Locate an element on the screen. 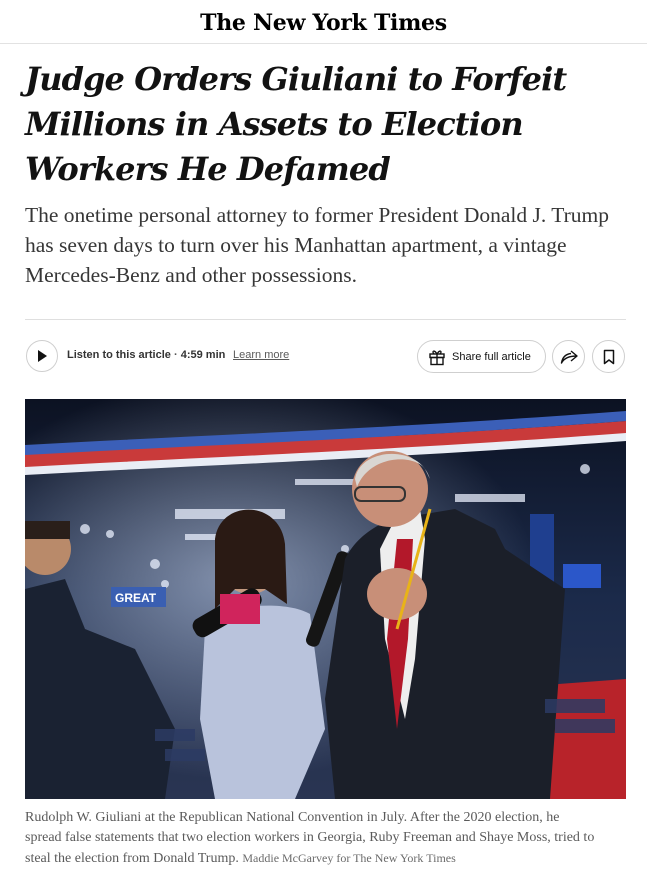 The image size is (647, 887). gift-icon is located at coordinates (437, 357).